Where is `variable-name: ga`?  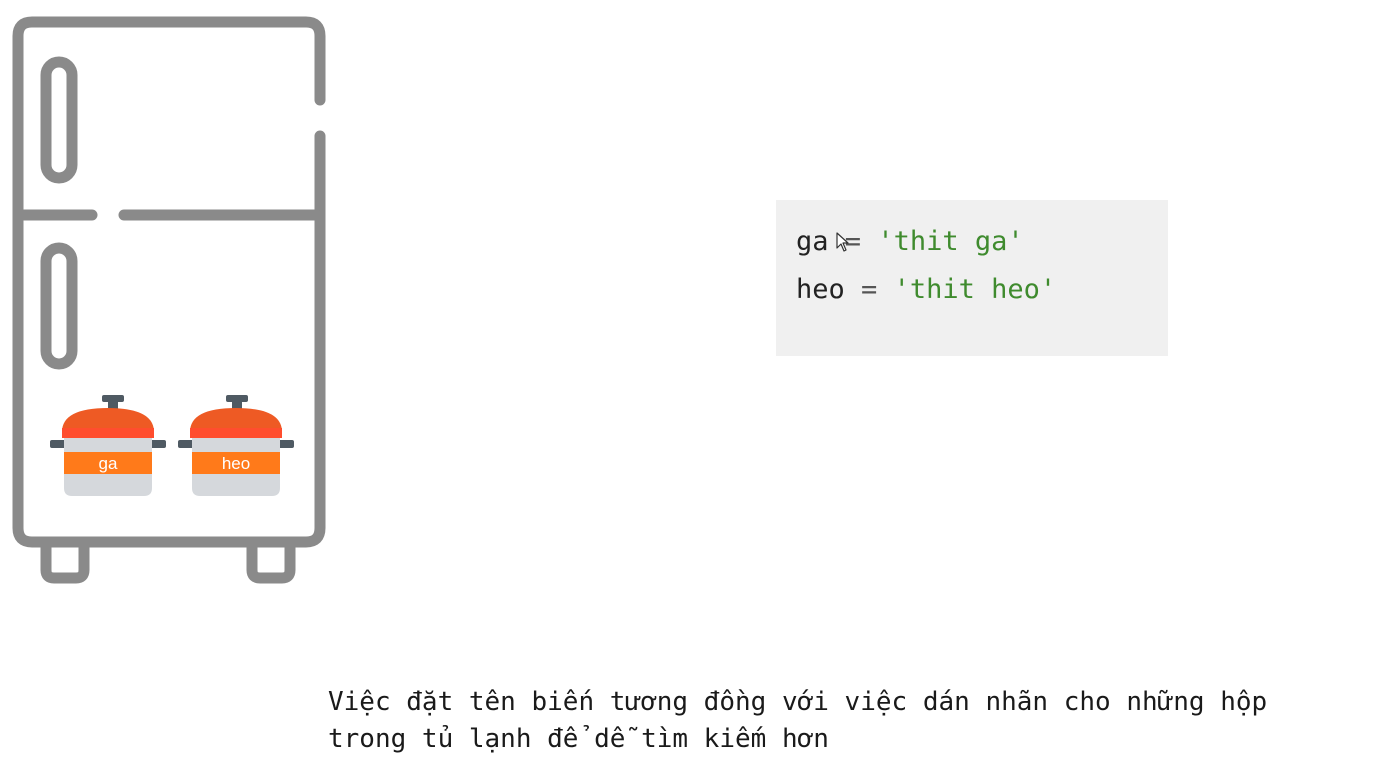
variable-name: ga is located at coordinates (812, 241).